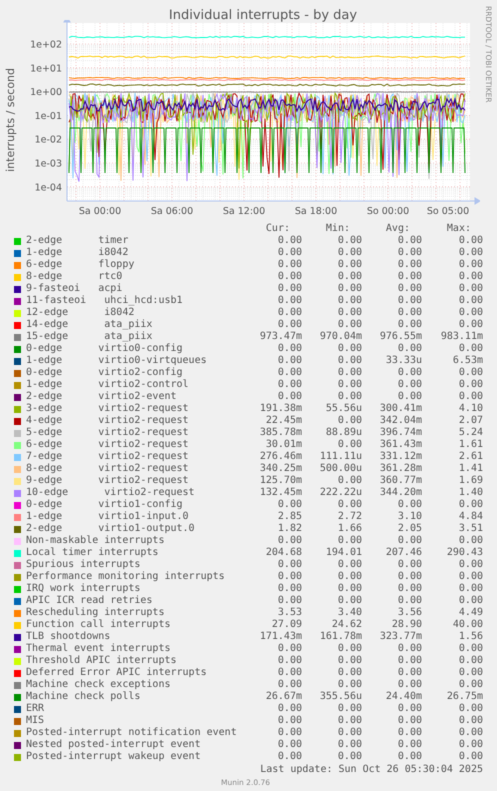 This screenshot has height=791, width=497. I want to click on avg-value: 24.40m, so click(404, 697).